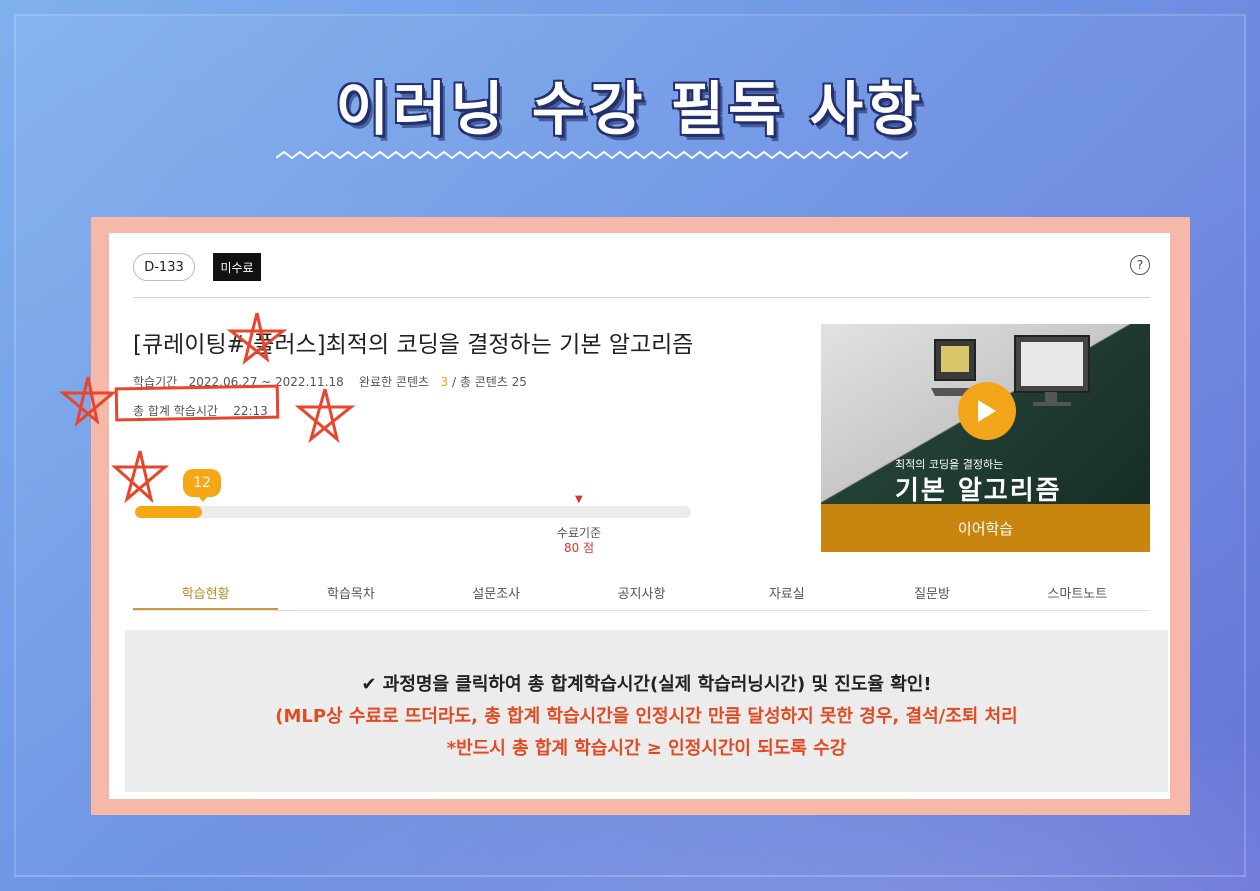 The image size is (1260, 891). What do you see at coordinates (1140, 265) in the screenshot?
I see `question-circle-icon: ?` at bounding box center [1140, 265].